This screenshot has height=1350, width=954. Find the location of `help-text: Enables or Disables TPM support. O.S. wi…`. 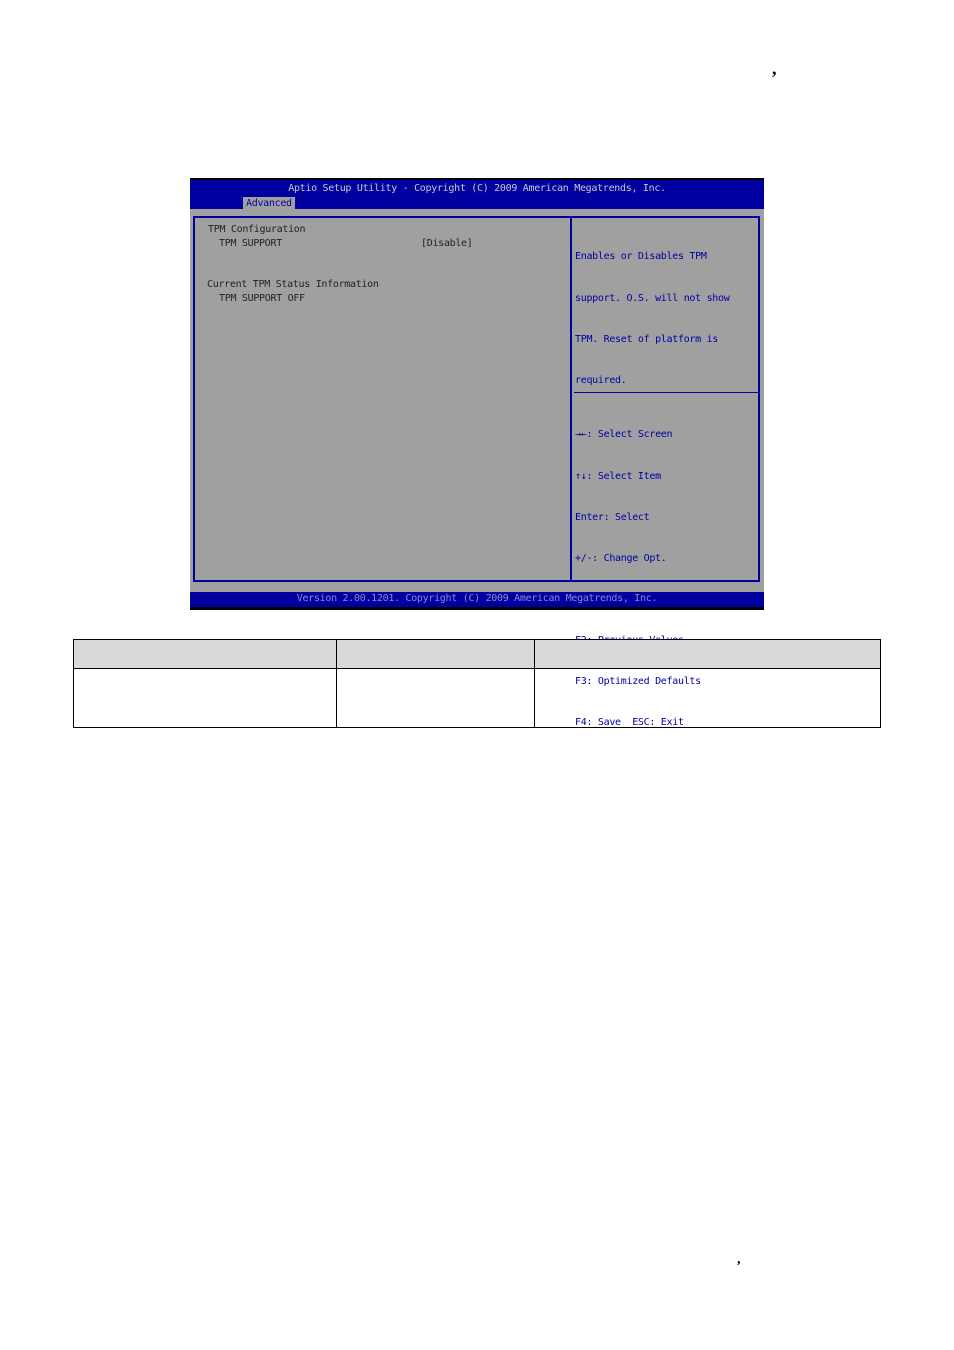

help-text: Enables or Disables TPM support. O.S. wi… is located at coordinates (652, 319).